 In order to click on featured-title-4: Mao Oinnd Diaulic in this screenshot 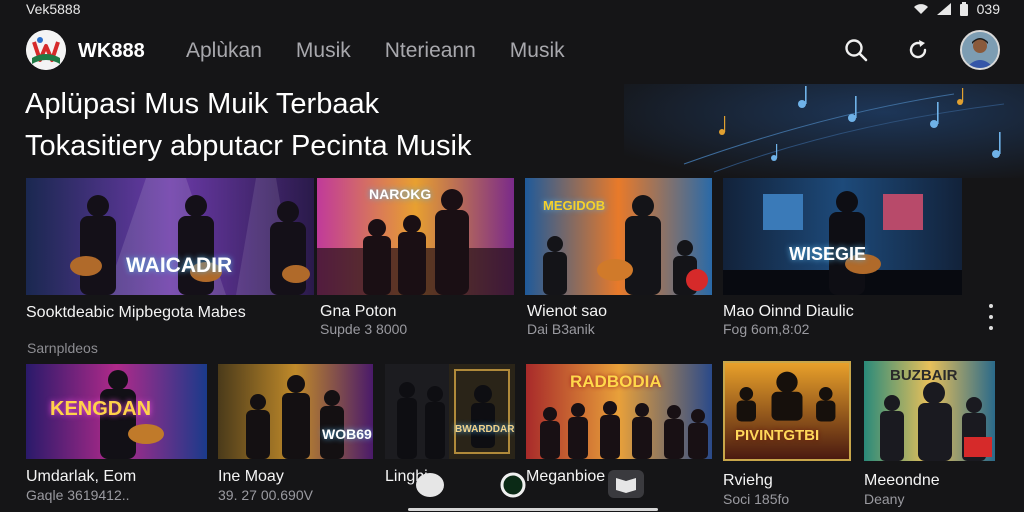, I will do `click(788, 311)`.